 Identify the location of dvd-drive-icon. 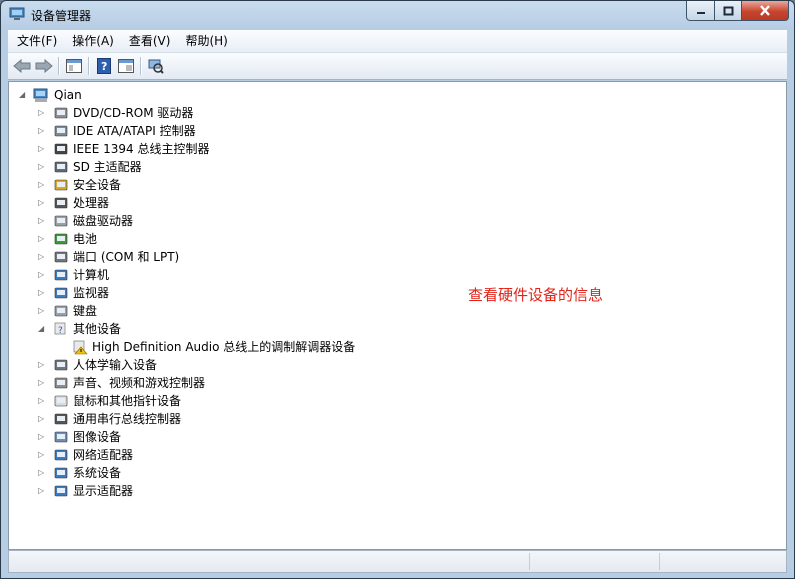
(61, 113).